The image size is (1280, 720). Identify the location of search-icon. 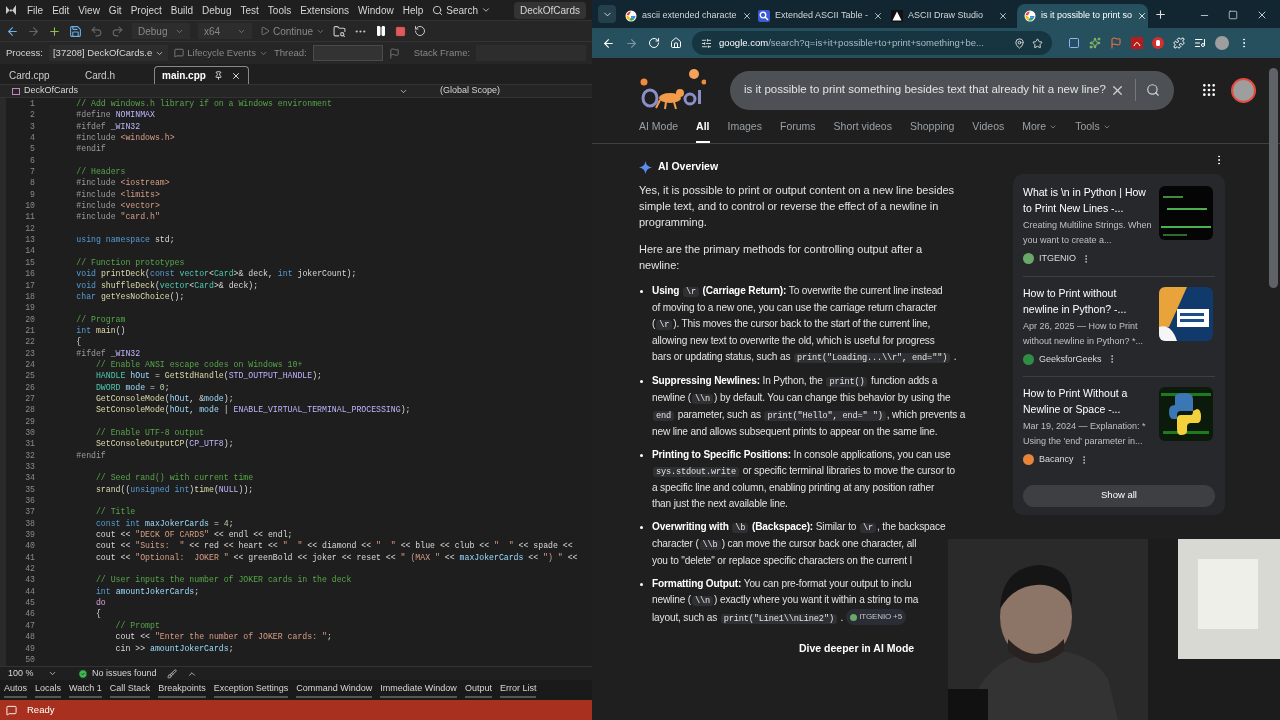
(1153, 90).